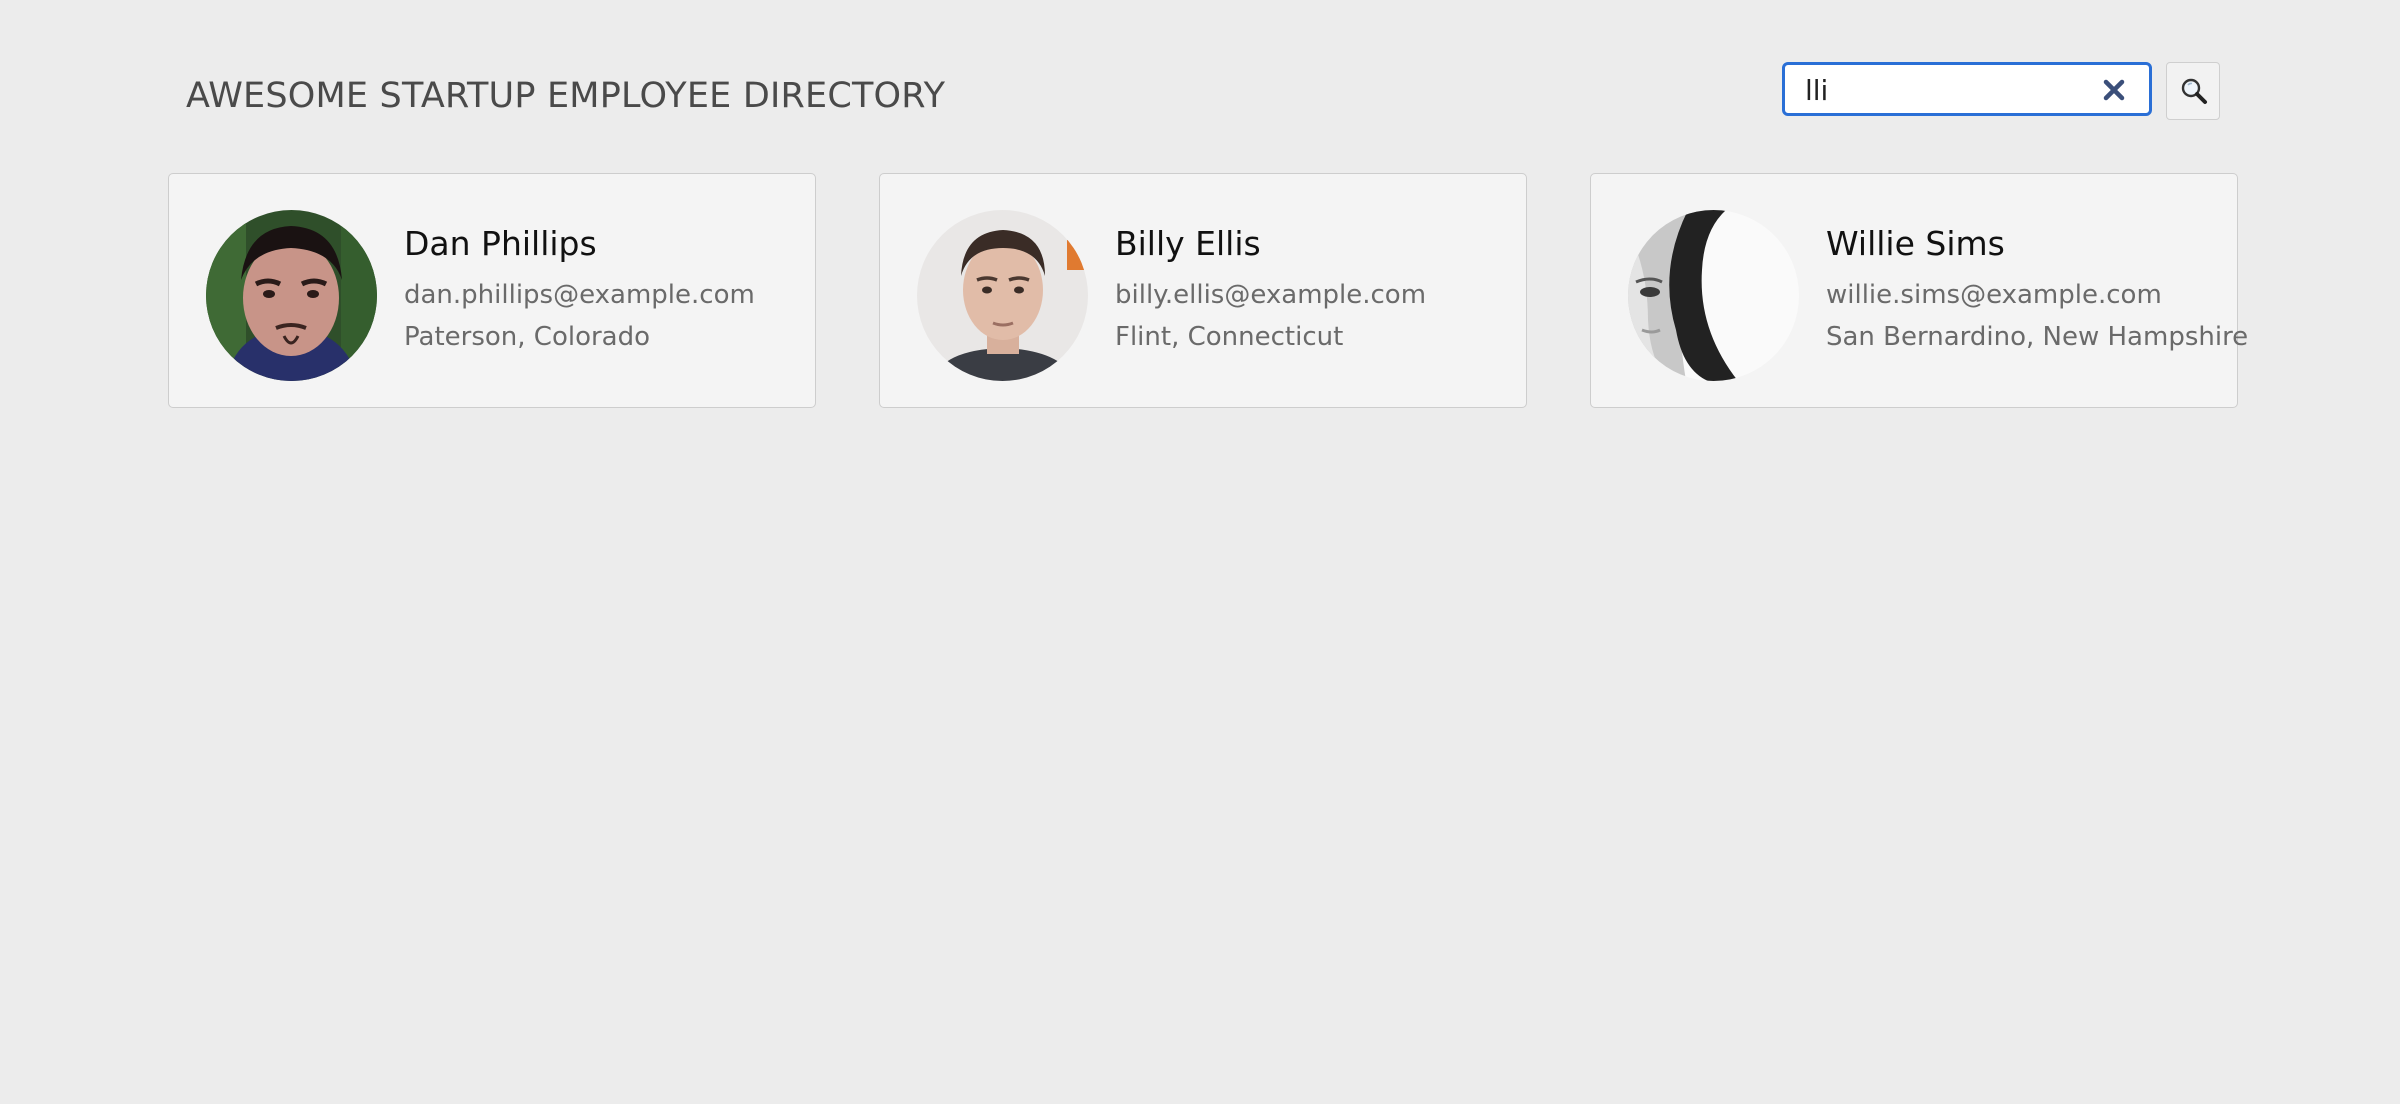 Image resolution: width=2400 pixels, height=1104 pixels. I want to click on employee-name: Dan Phillips, so click(500, 243).